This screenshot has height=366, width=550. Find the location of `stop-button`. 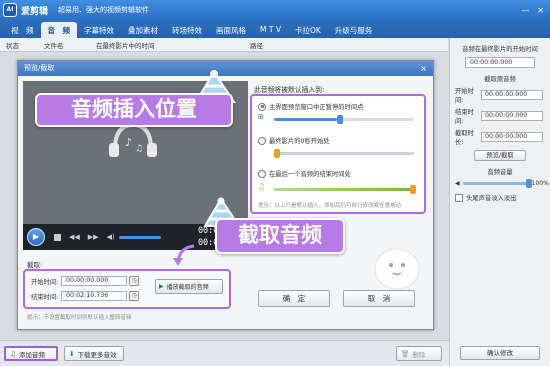

stop-button is located at coordinates (57, 237).